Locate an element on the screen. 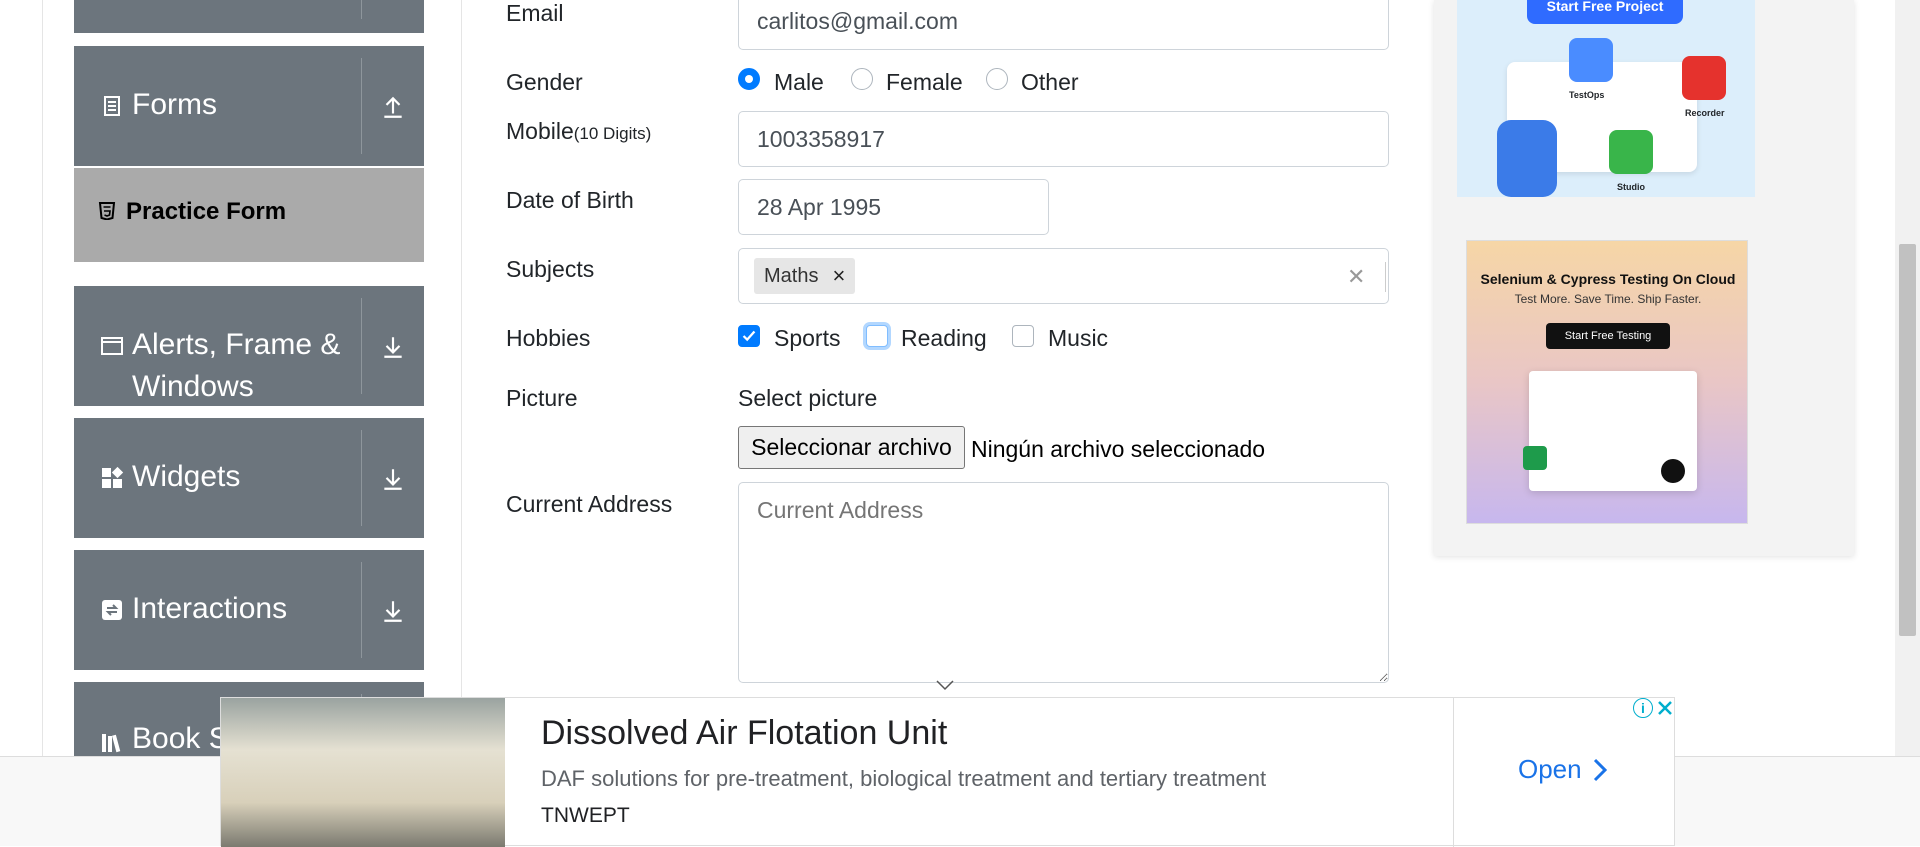  hobby-checkbox-sports is located at coordinates (749, 336).